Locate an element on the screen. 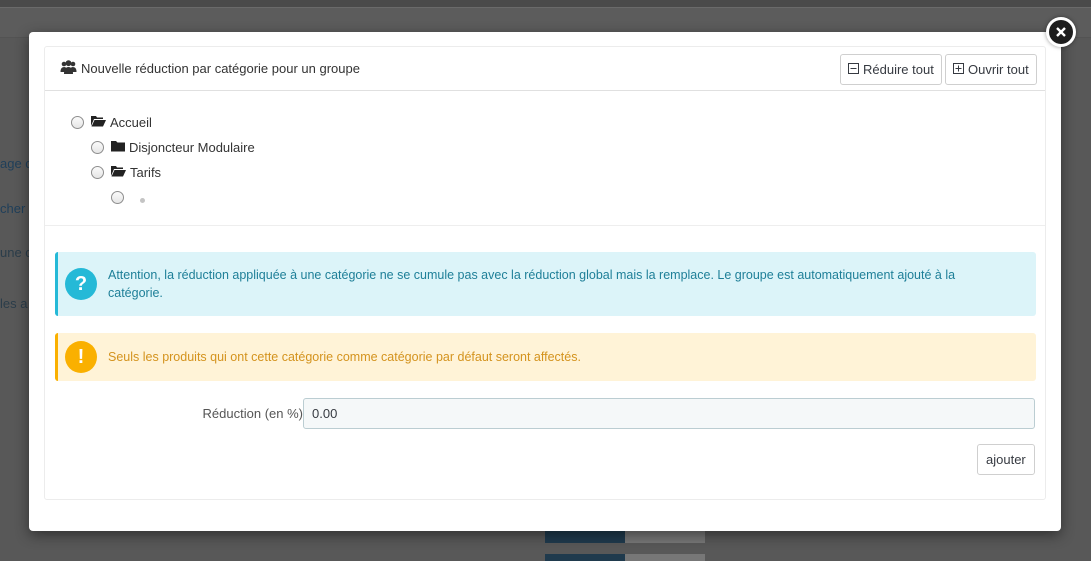 This screenshot has height=561, width=1091. reduction-label: Réduction (en %) is located at coordinates (252, 413).